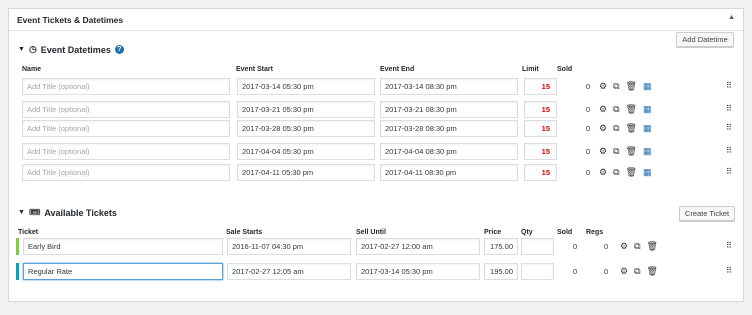  Describe the element at coordinates (123, 246) in the screenshot. I see `ticket-name-input: Early Bird` at that location.